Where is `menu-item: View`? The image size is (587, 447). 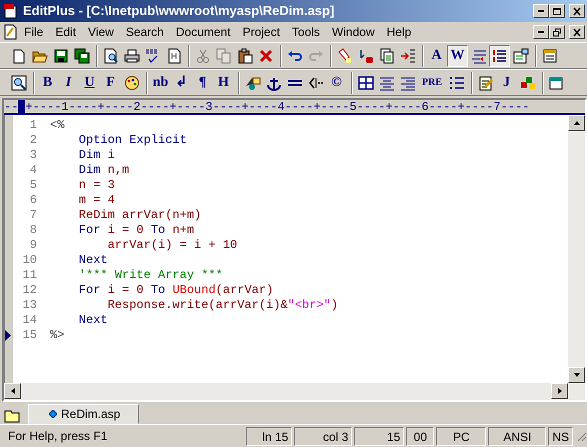
menu-item: View is located at coordinates (101, 32).